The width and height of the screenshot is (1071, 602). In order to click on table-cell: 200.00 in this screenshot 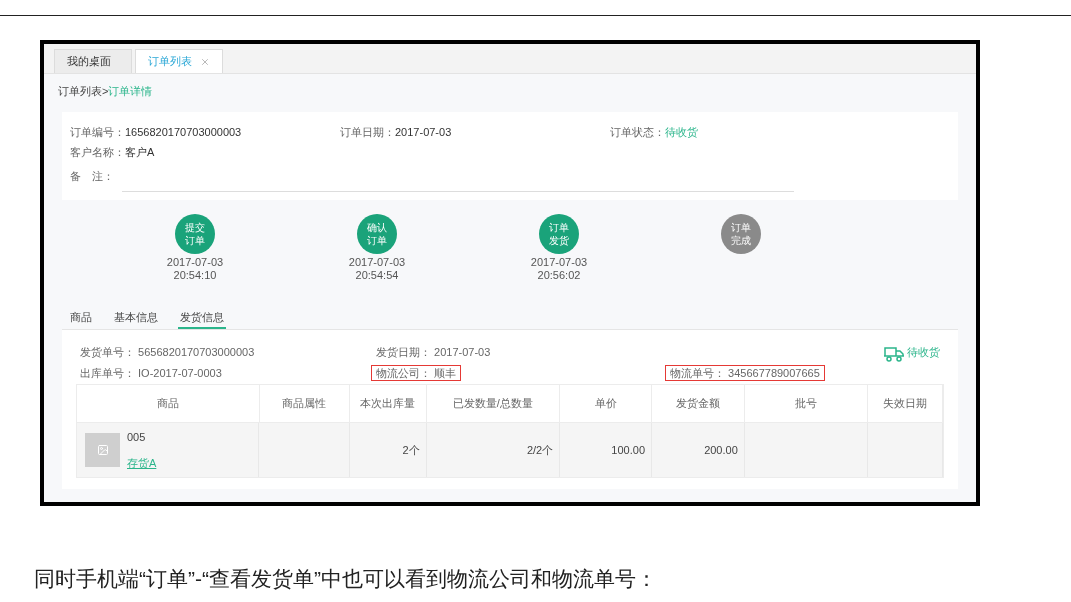, I will do `click(698, 450)`.